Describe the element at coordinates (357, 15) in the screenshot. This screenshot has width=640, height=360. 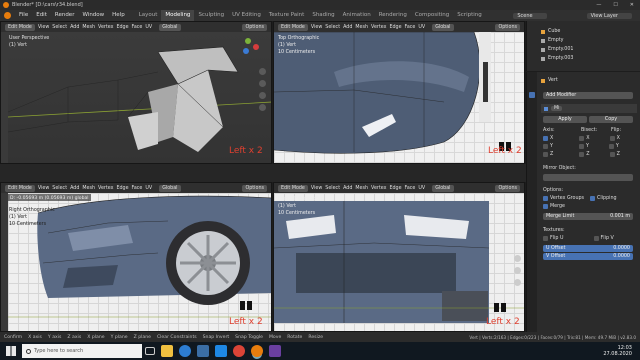
I see `tab-animation: Animation` at that location.